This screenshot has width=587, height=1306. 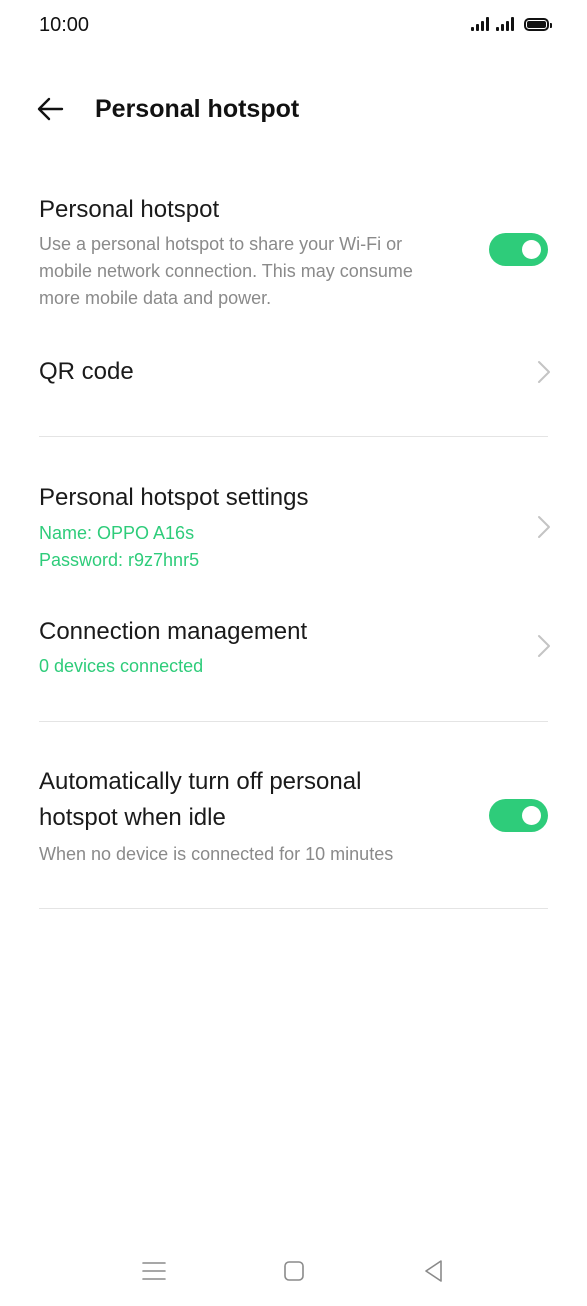 I want to click on status-time: 10:00, so click(x=64, y=25).